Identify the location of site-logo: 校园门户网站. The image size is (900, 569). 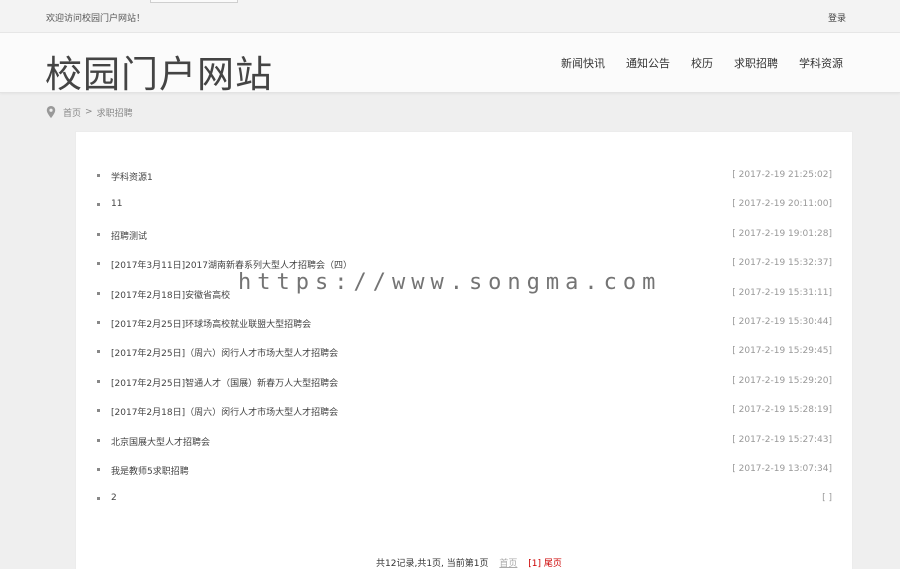
(159, 75).